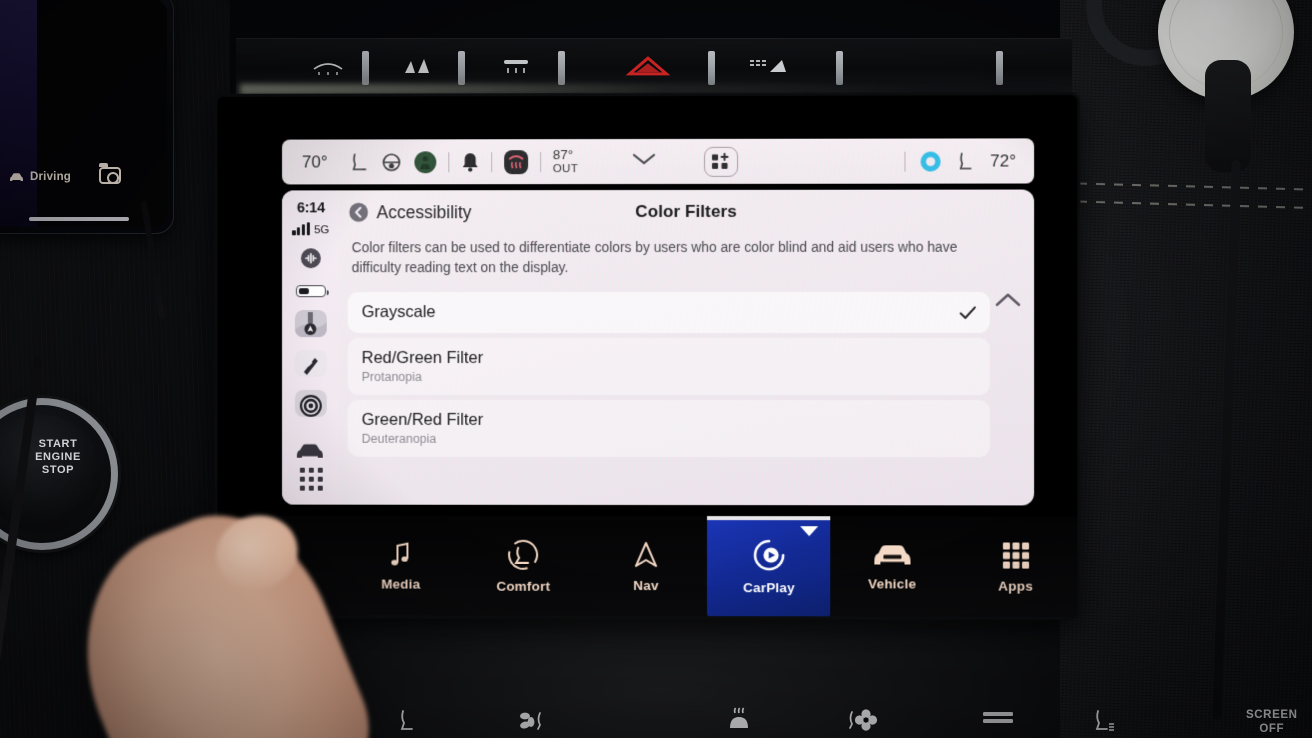 This screenshot has height=738, width=1312. I want to click on nav-item-media: Media, so click(401, 566).